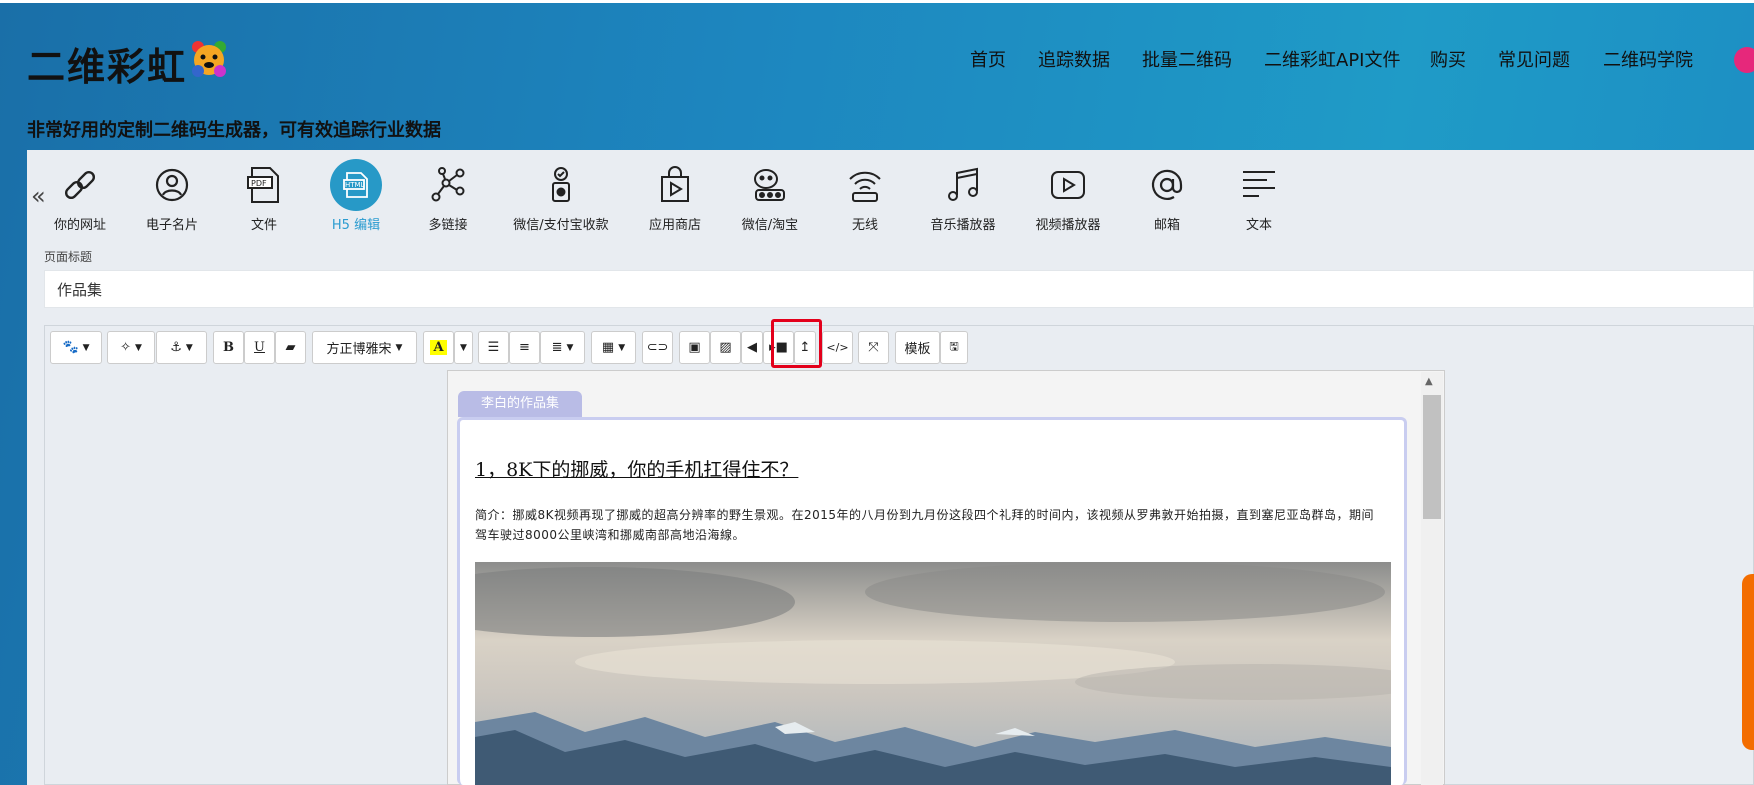 The height and width of the screenshot is (785, 1754). What do you see at coordinates (864, 225) in the screenshot?
I see `type-label: 无线` at bounding box center [864, 225].